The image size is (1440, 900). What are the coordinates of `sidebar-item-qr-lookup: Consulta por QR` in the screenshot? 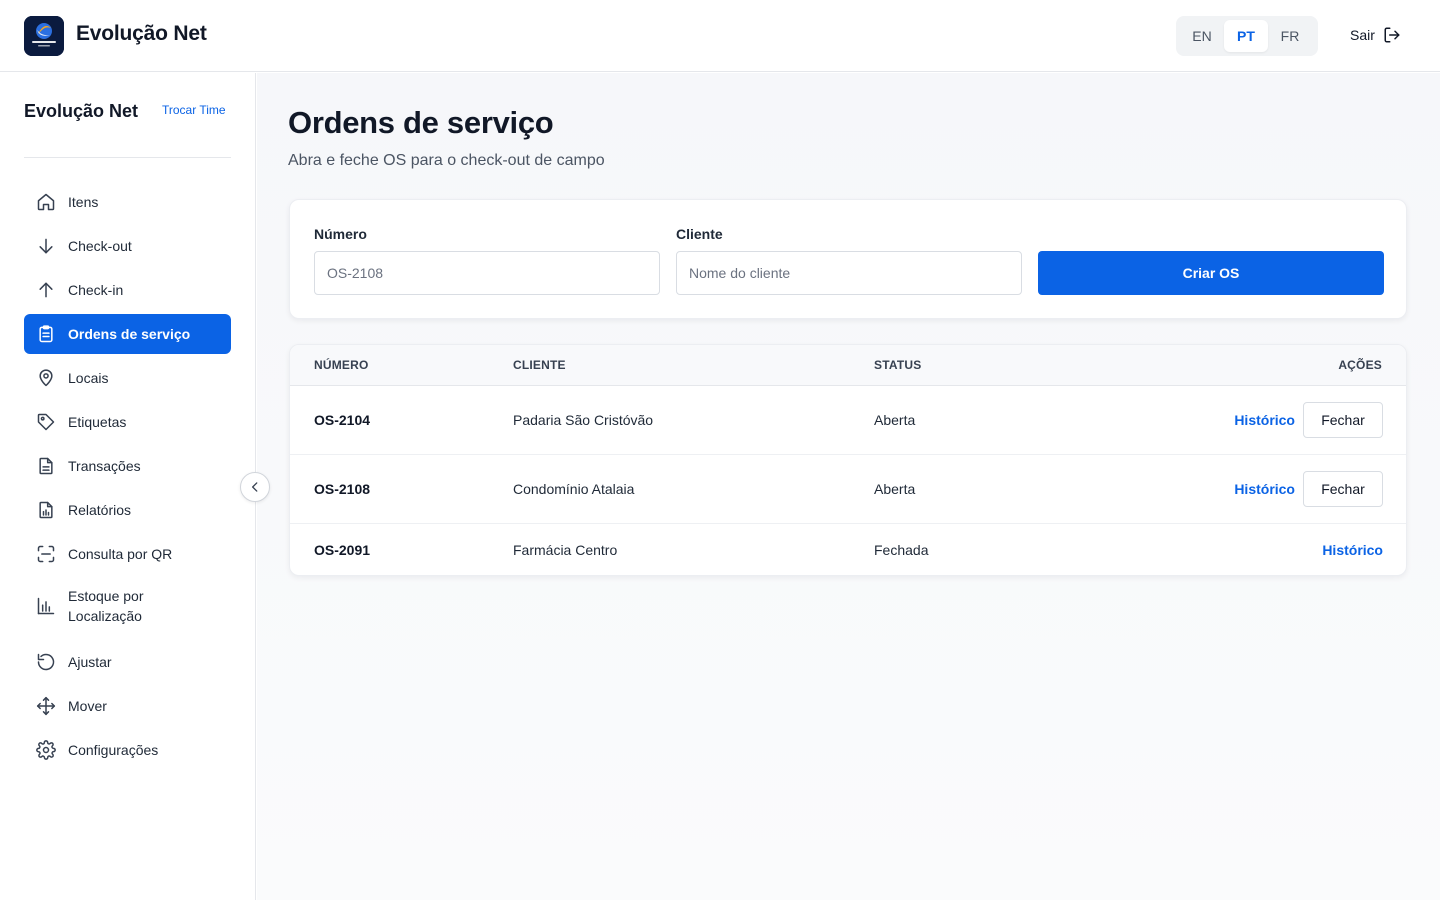 It's located at (127, 554).